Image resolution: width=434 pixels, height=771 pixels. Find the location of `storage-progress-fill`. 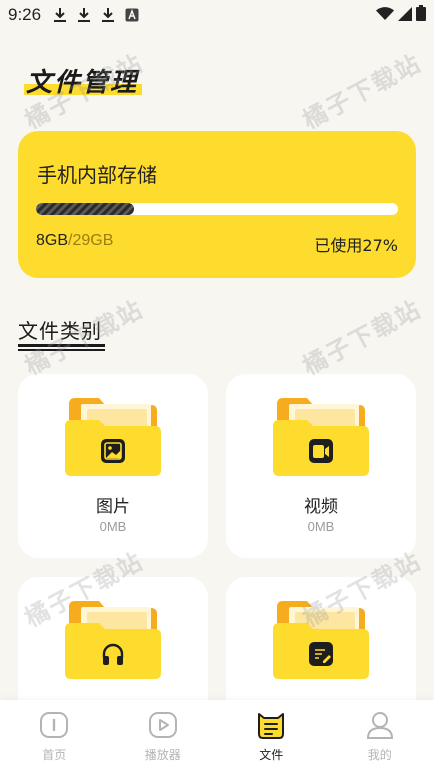

storage-progress-fill is located at coordinates (85, 209).